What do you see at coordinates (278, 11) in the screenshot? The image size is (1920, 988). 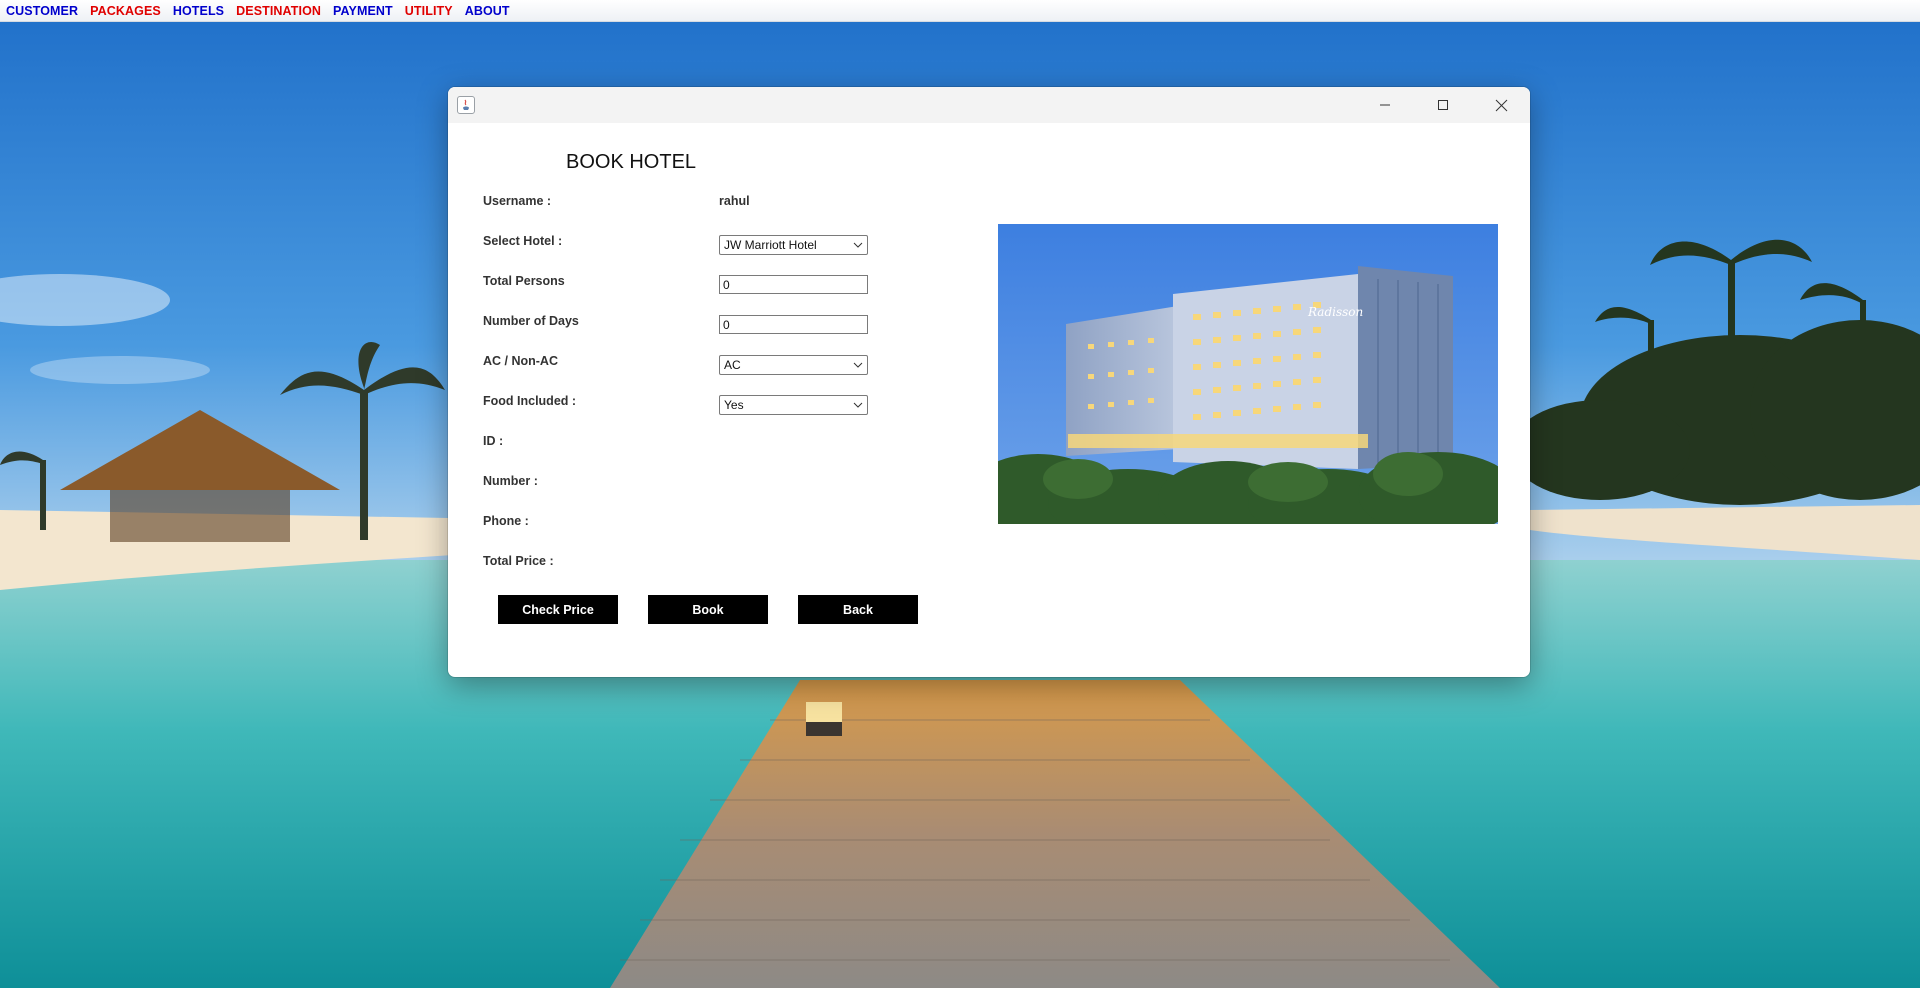 I see `menu-destination: DESTINATION` at bounding box center [278, 11].